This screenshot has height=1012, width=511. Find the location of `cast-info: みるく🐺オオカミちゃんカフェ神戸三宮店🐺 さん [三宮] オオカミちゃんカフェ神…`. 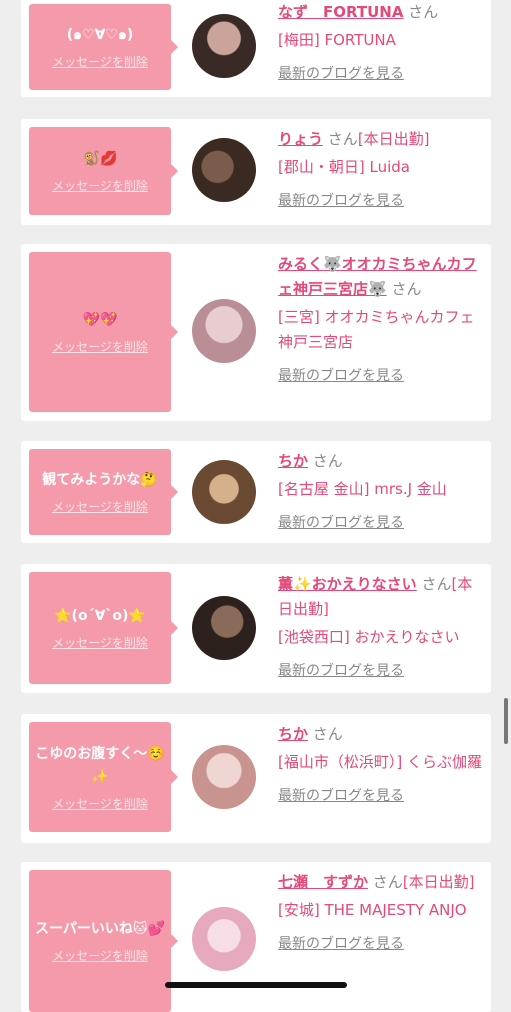

cast-info: みるく🐺オオカミちゃんカフェ神戸三宮店🐺 さん [三宮] オオカミちゃんカフェ神… is located at coordinates (381, 318).